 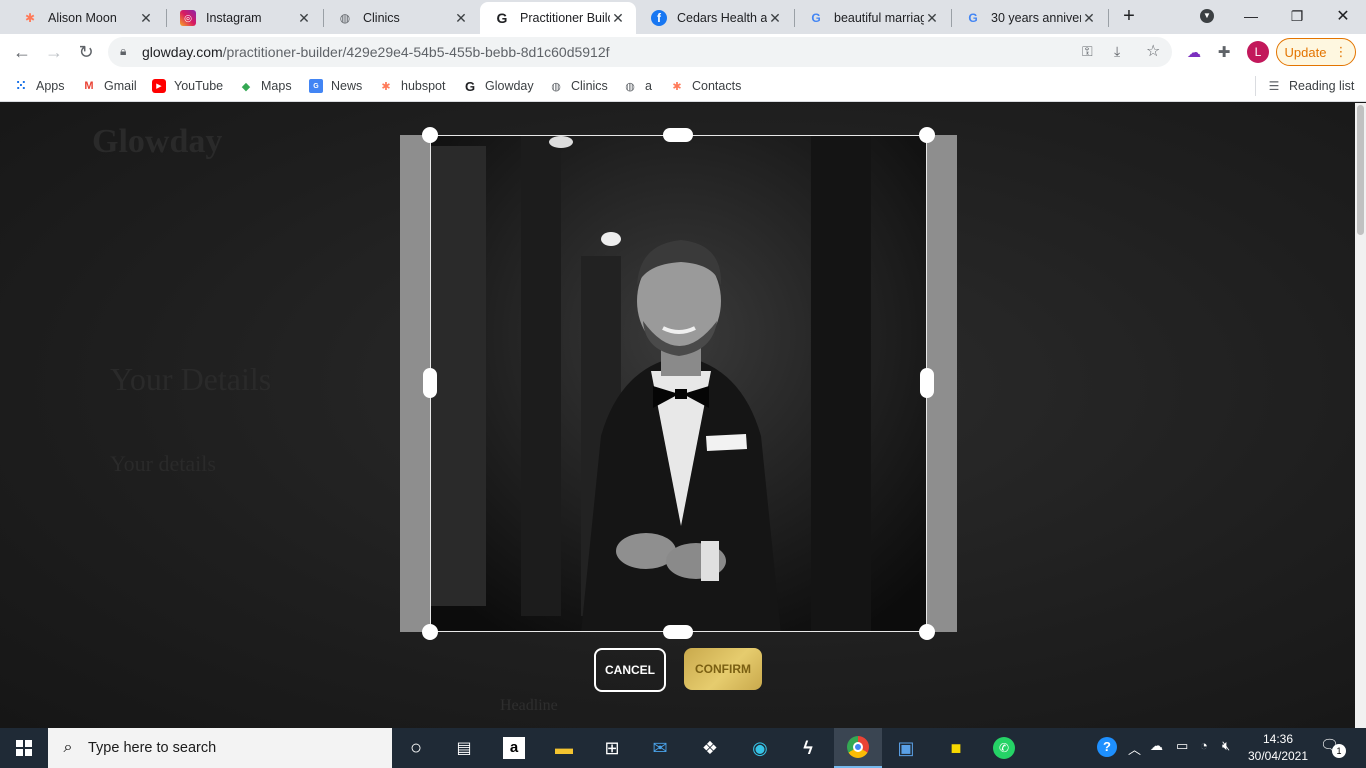 What do you see at coordinates (509, 86) in the screenshot?
I see `bookmark-label: Glowday` at bounding box center [509, 86].